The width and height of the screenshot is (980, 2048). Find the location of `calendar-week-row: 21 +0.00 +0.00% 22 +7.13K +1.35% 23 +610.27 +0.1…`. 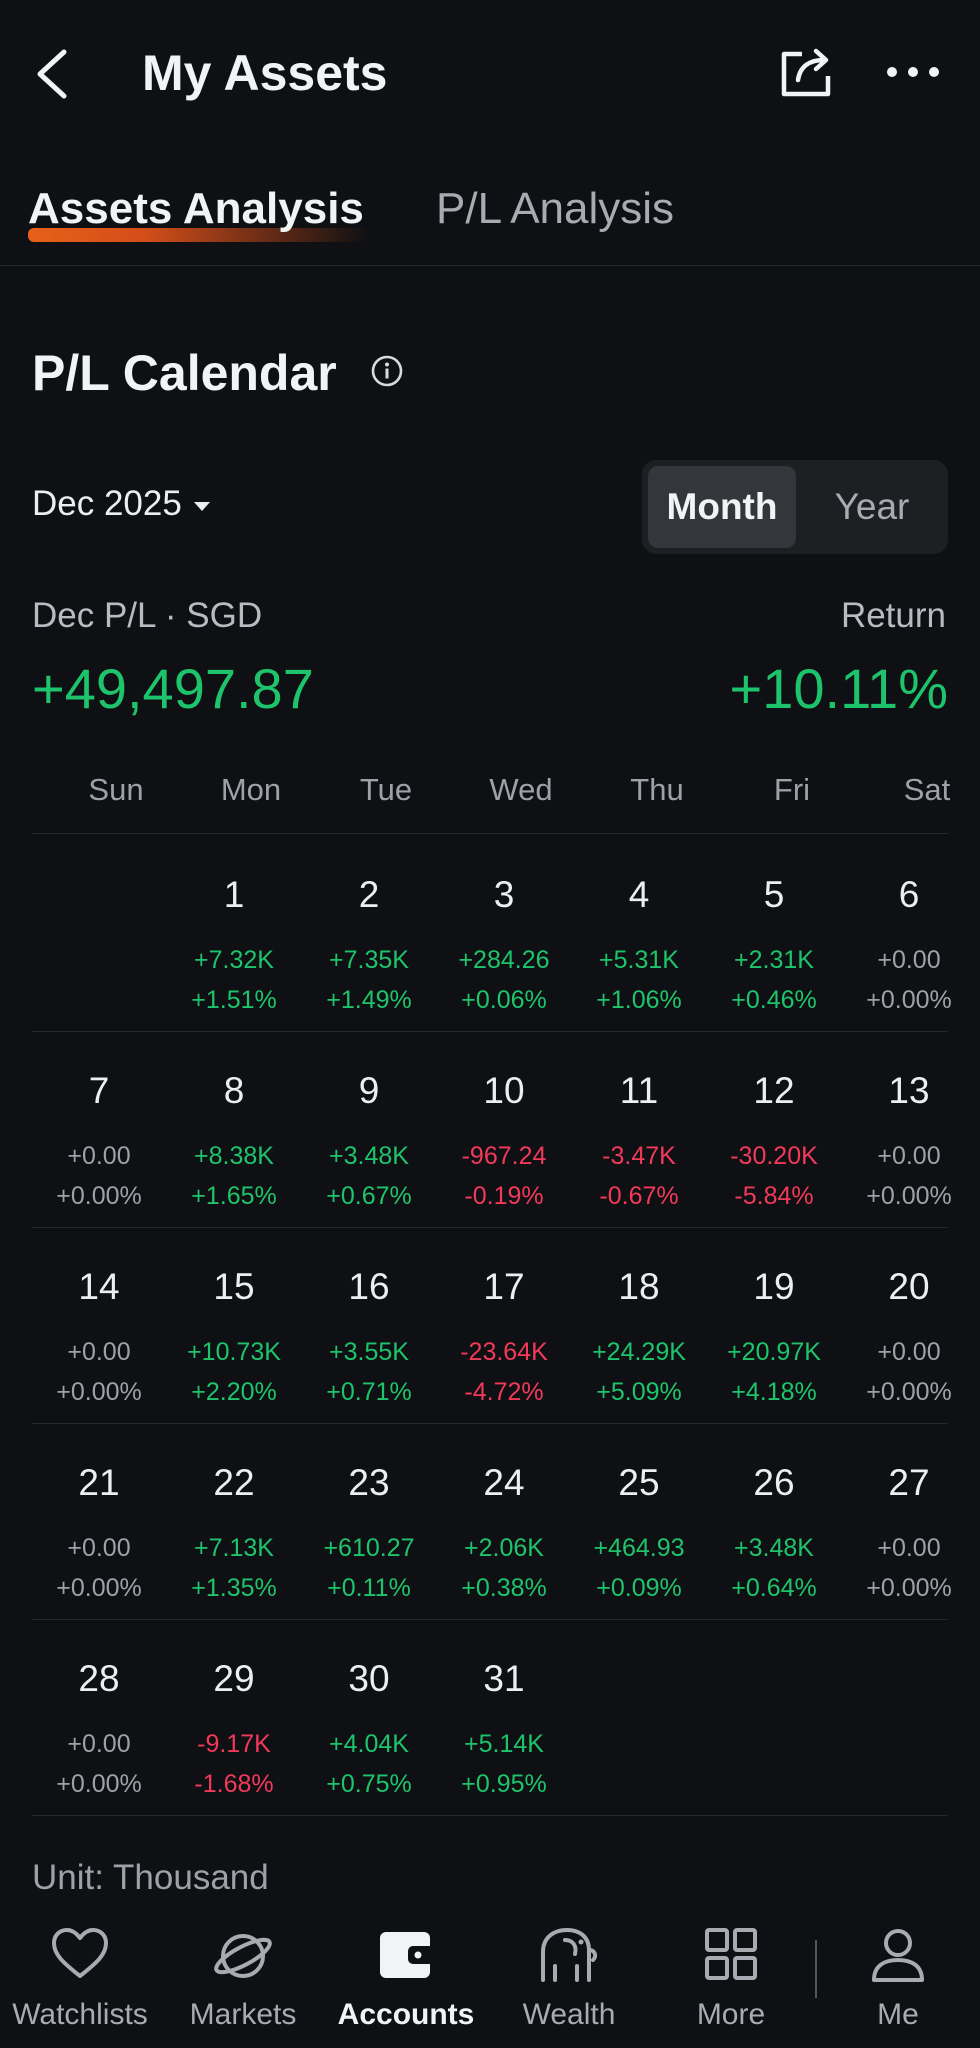

calendar-week-row: 21 +0.00 +0.00% 22 +7.13K +1.35% 23 +610.27 +0.1… is located at coordinates (492, 1522).